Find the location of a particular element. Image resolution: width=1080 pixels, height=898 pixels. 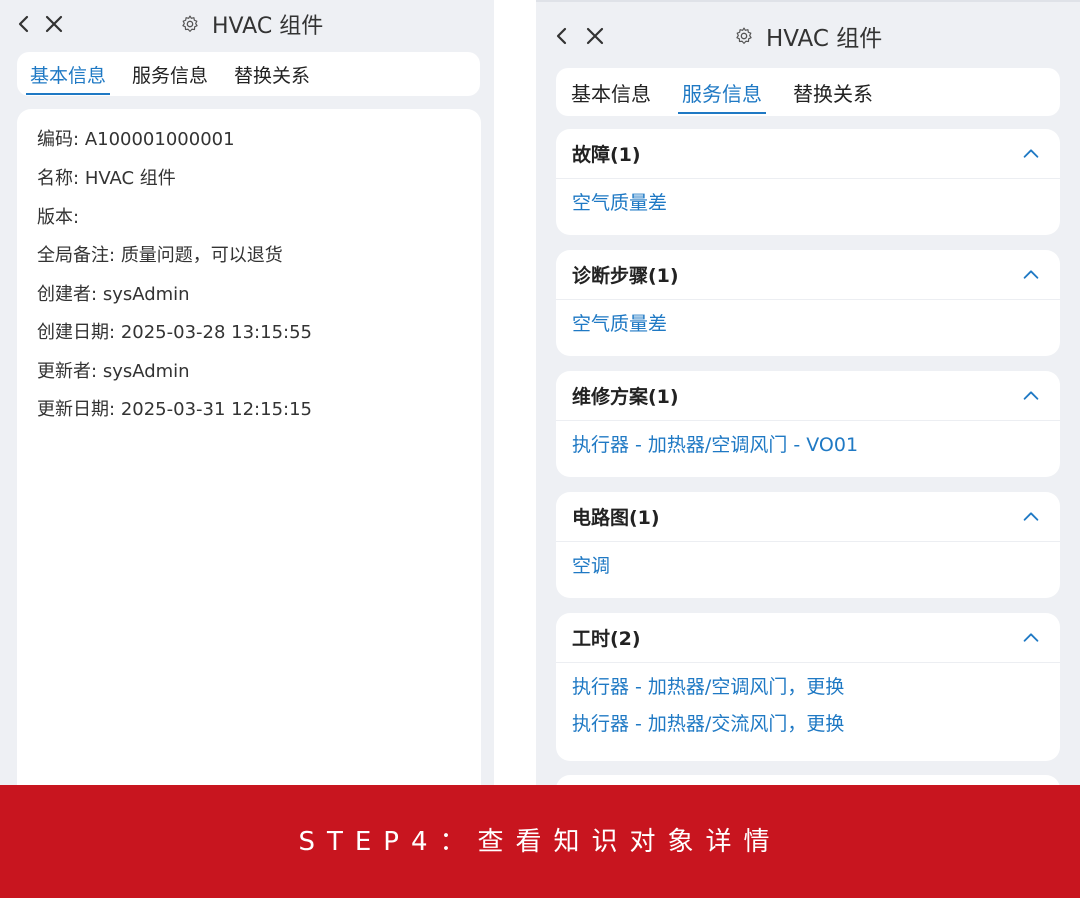

info-value: 2025-03-28 13:15:55 is located at coordinates (216, 332).